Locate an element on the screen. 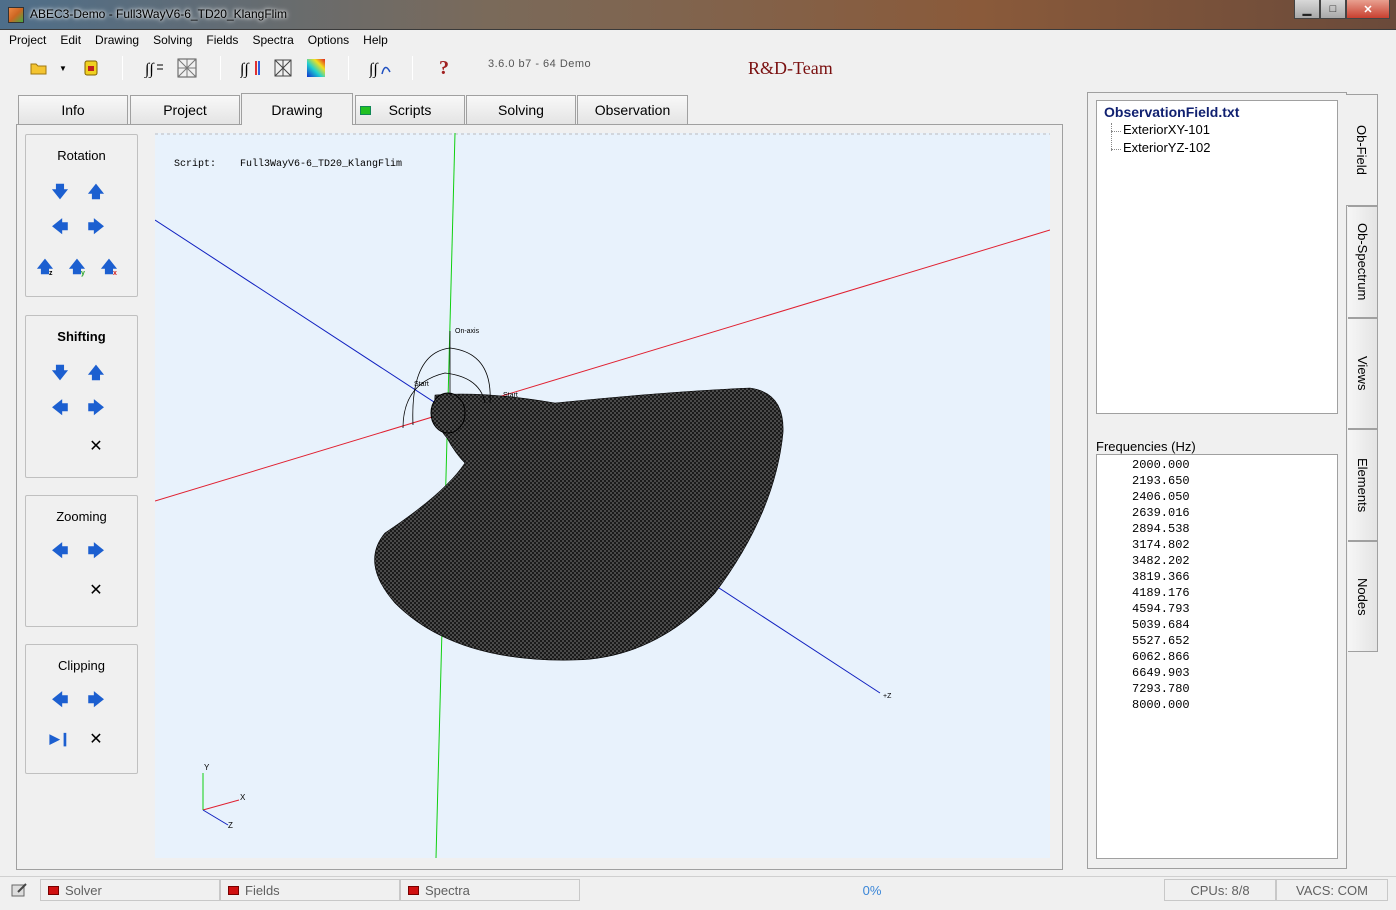 The image size is (1396, 910). menu-drawing: Drawing is located at coordinates (117, 40).